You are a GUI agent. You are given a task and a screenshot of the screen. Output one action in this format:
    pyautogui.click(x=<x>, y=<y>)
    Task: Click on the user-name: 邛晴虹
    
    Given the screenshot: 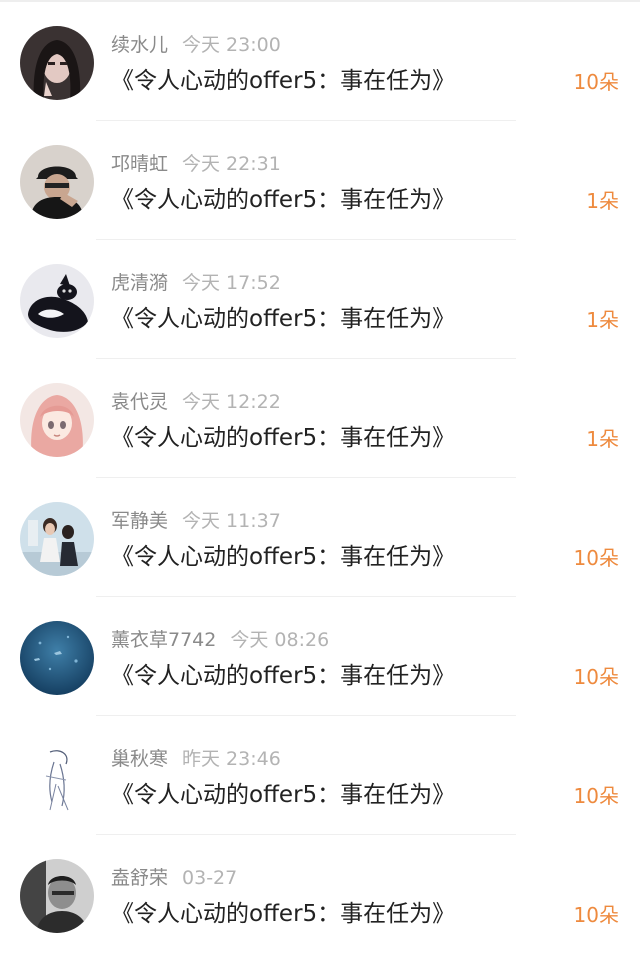 What is the action you would take?
    pyautogui.click(x=139, y=164)
    